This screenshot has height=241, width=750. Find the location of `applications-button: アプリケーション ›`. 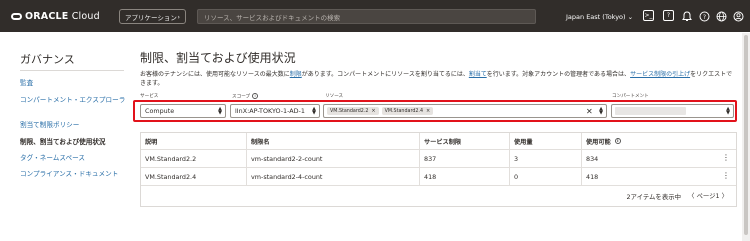

applications-button: アプリケーション › is located at coordinates (152, 16).